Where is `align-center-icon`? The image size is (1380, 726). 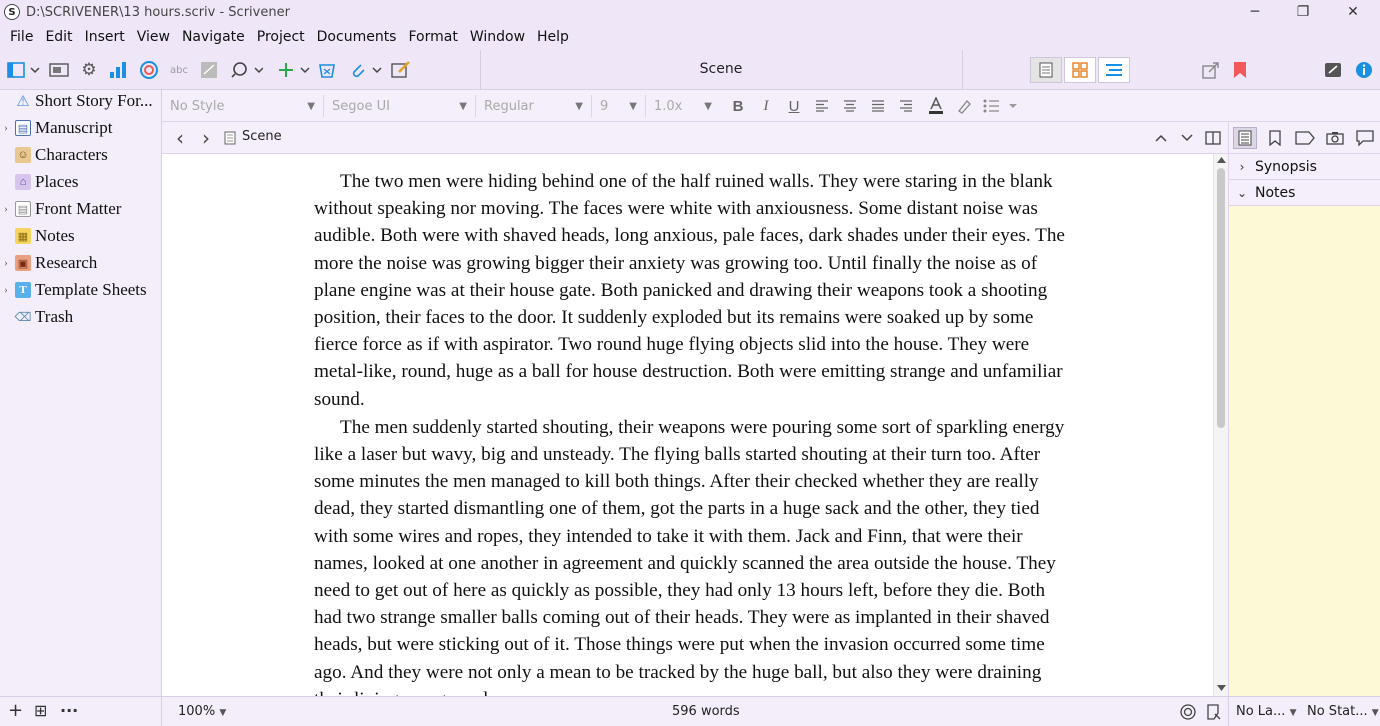
align-center-icon is located at coordinates (850, 106).